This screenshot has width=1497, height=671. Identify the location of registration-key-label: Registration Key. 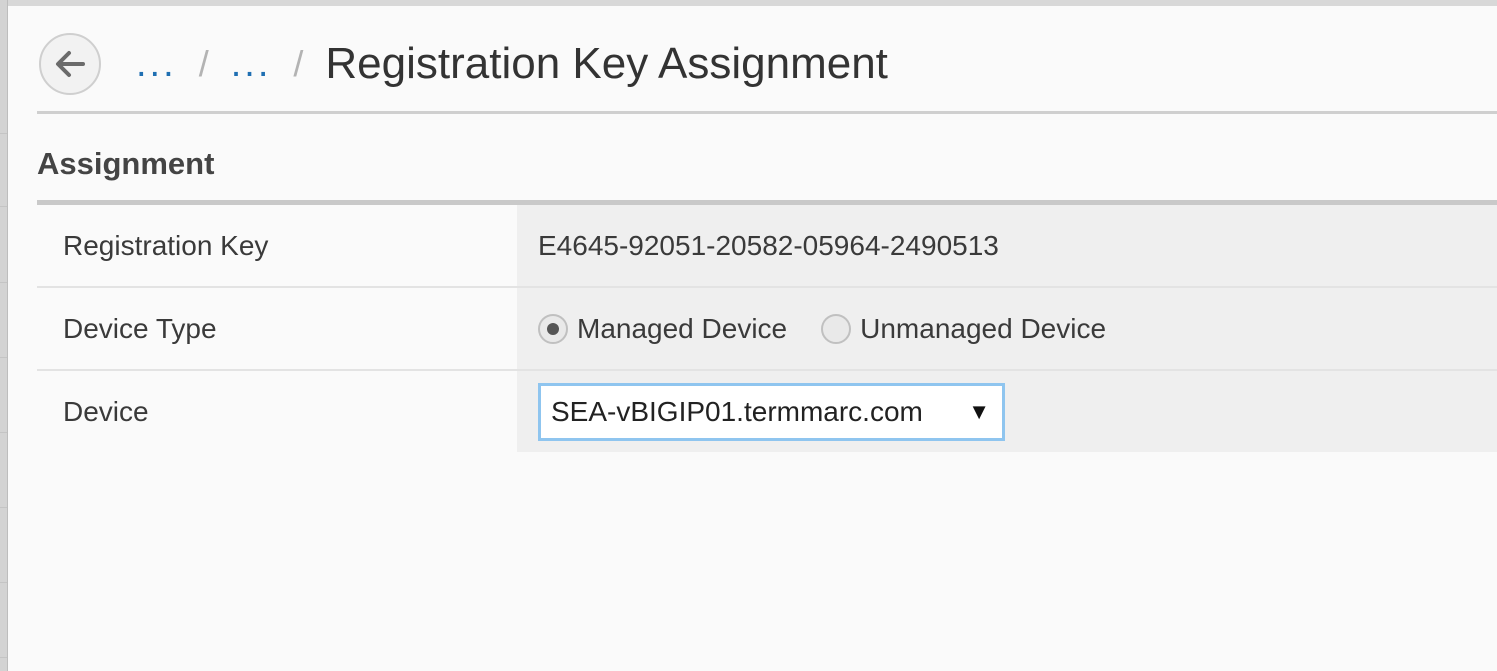
(277, 245).